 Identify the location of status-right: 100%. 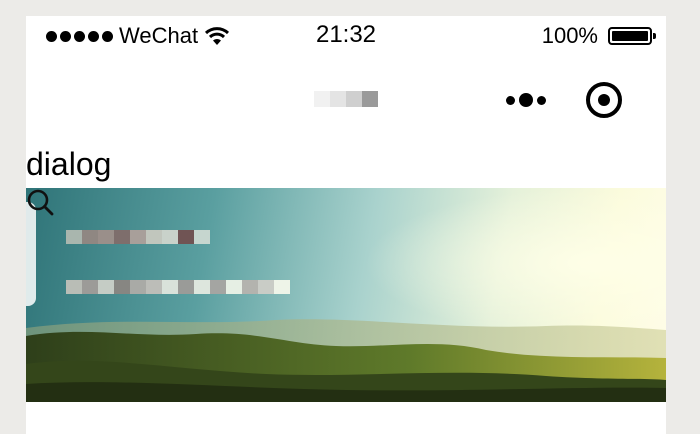
(598, 36).